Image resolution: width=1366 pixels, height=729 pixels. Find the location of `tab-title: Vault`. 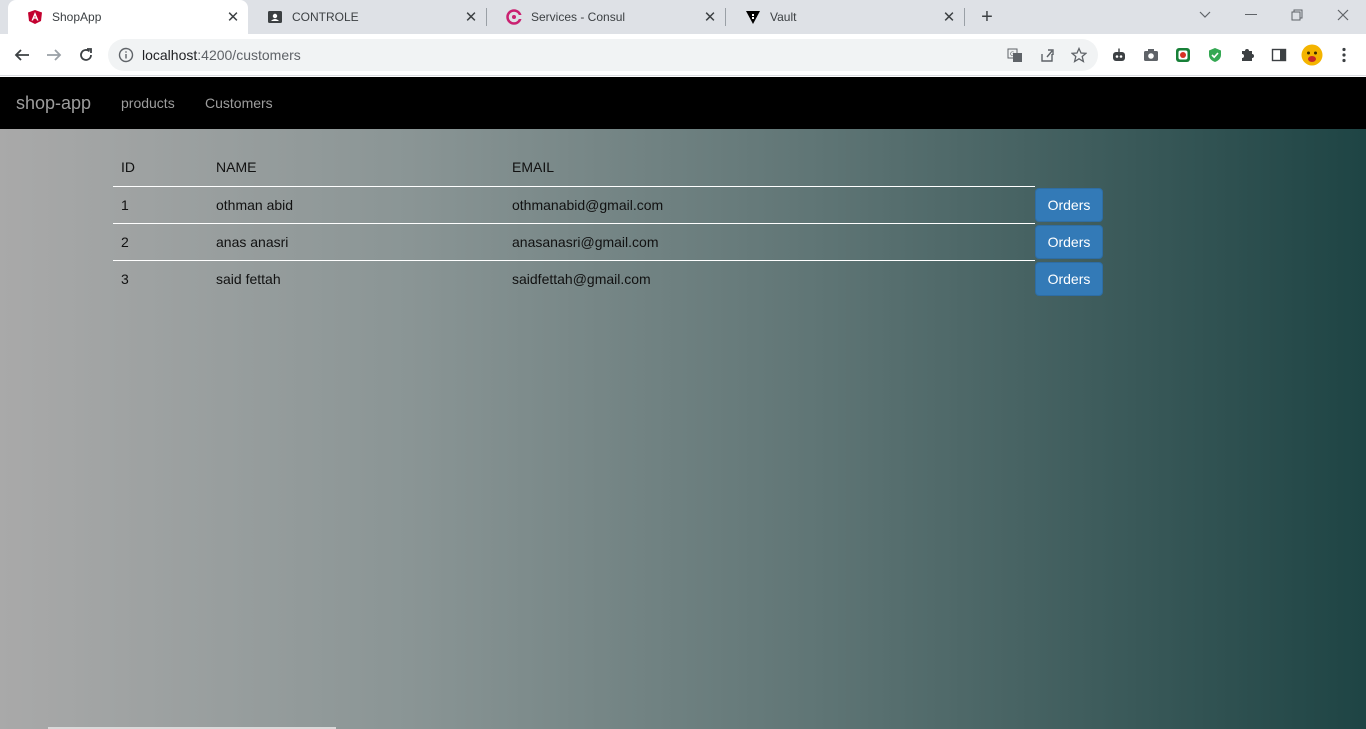

tab-title: Vault is located at coordinates (783, 17).